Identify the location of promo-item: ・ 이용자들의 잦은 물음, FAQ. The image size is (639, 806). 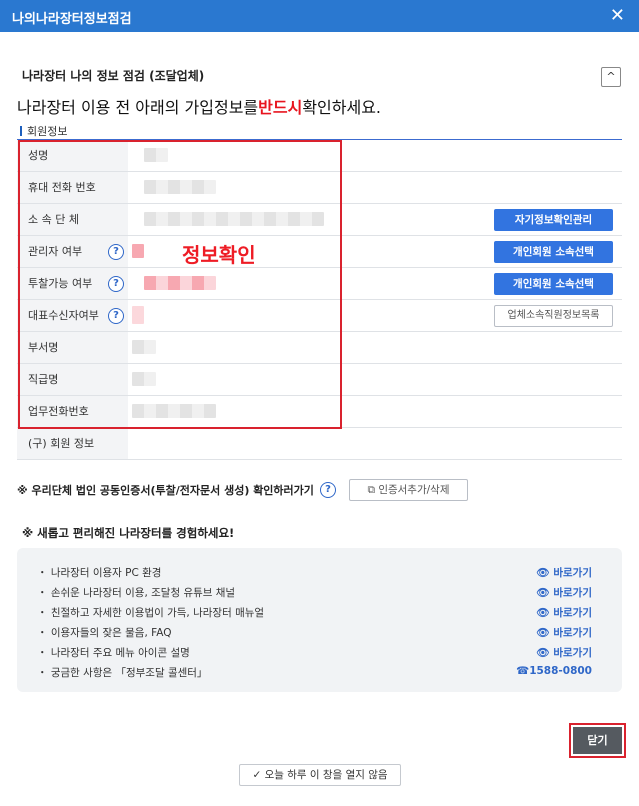
(104, 633).